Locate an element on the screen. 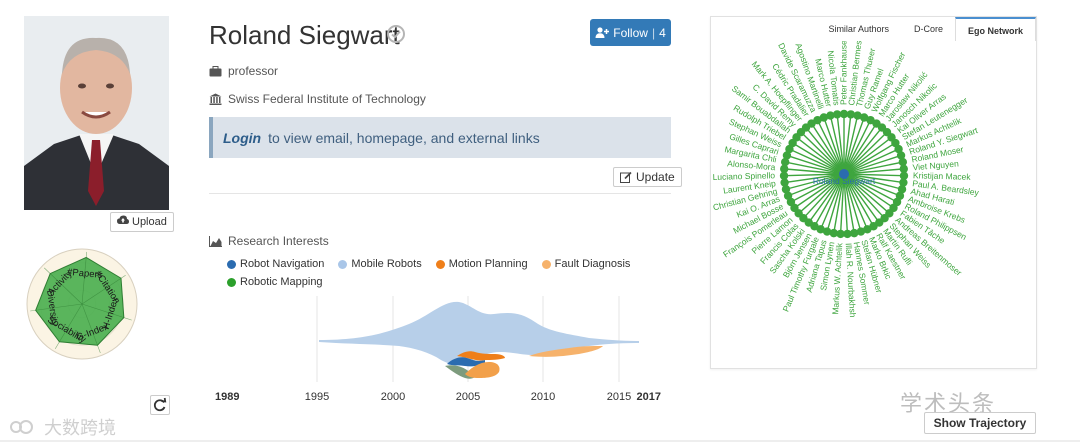  legend-label: Fault Diagnosis is located at coordinates (592, 264).